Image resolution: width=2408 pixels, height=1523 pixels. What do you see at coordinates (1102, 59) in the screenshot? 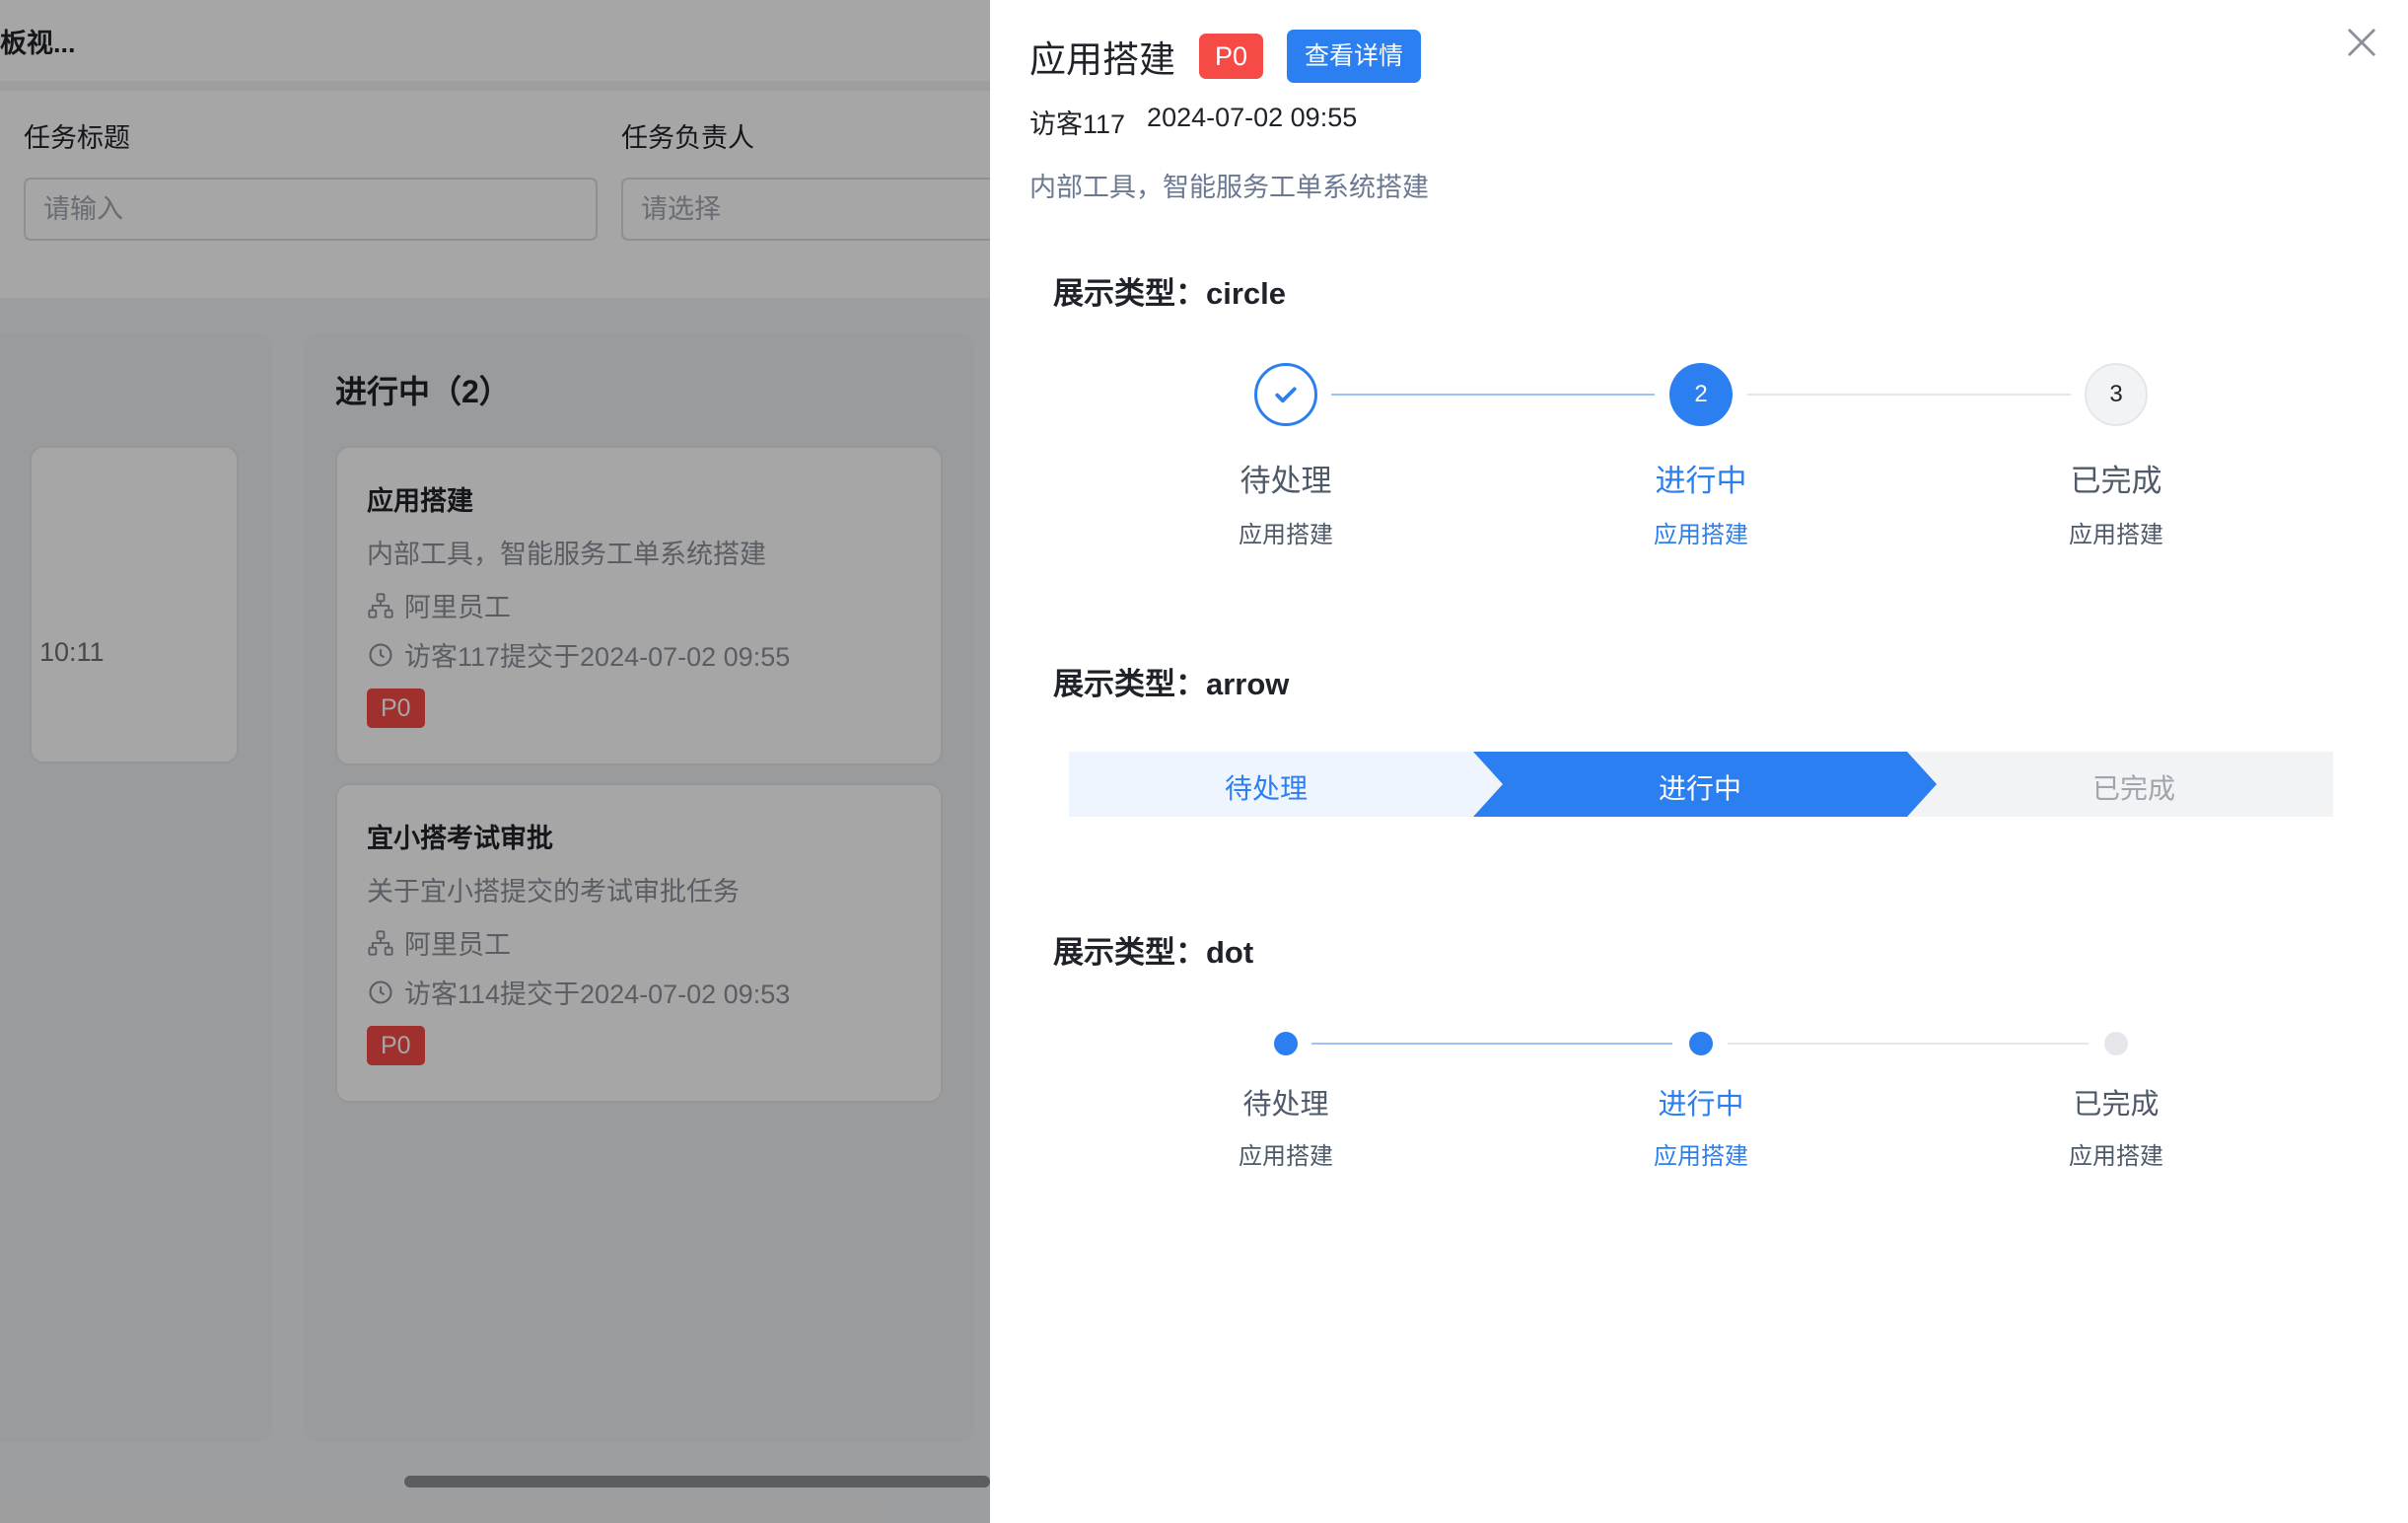
I see `drawer-title: 应用搭建` at bounding box center [1102, 59].